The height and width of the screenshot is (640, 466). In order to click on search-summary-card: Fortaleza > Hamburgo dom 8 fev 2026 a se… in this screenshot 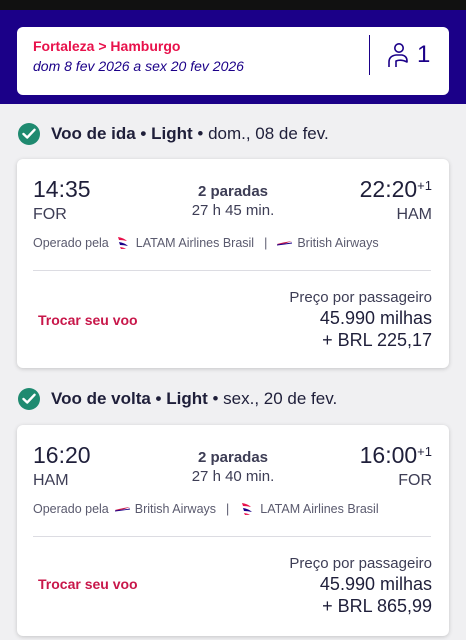, I will do `click(233, 61)`.